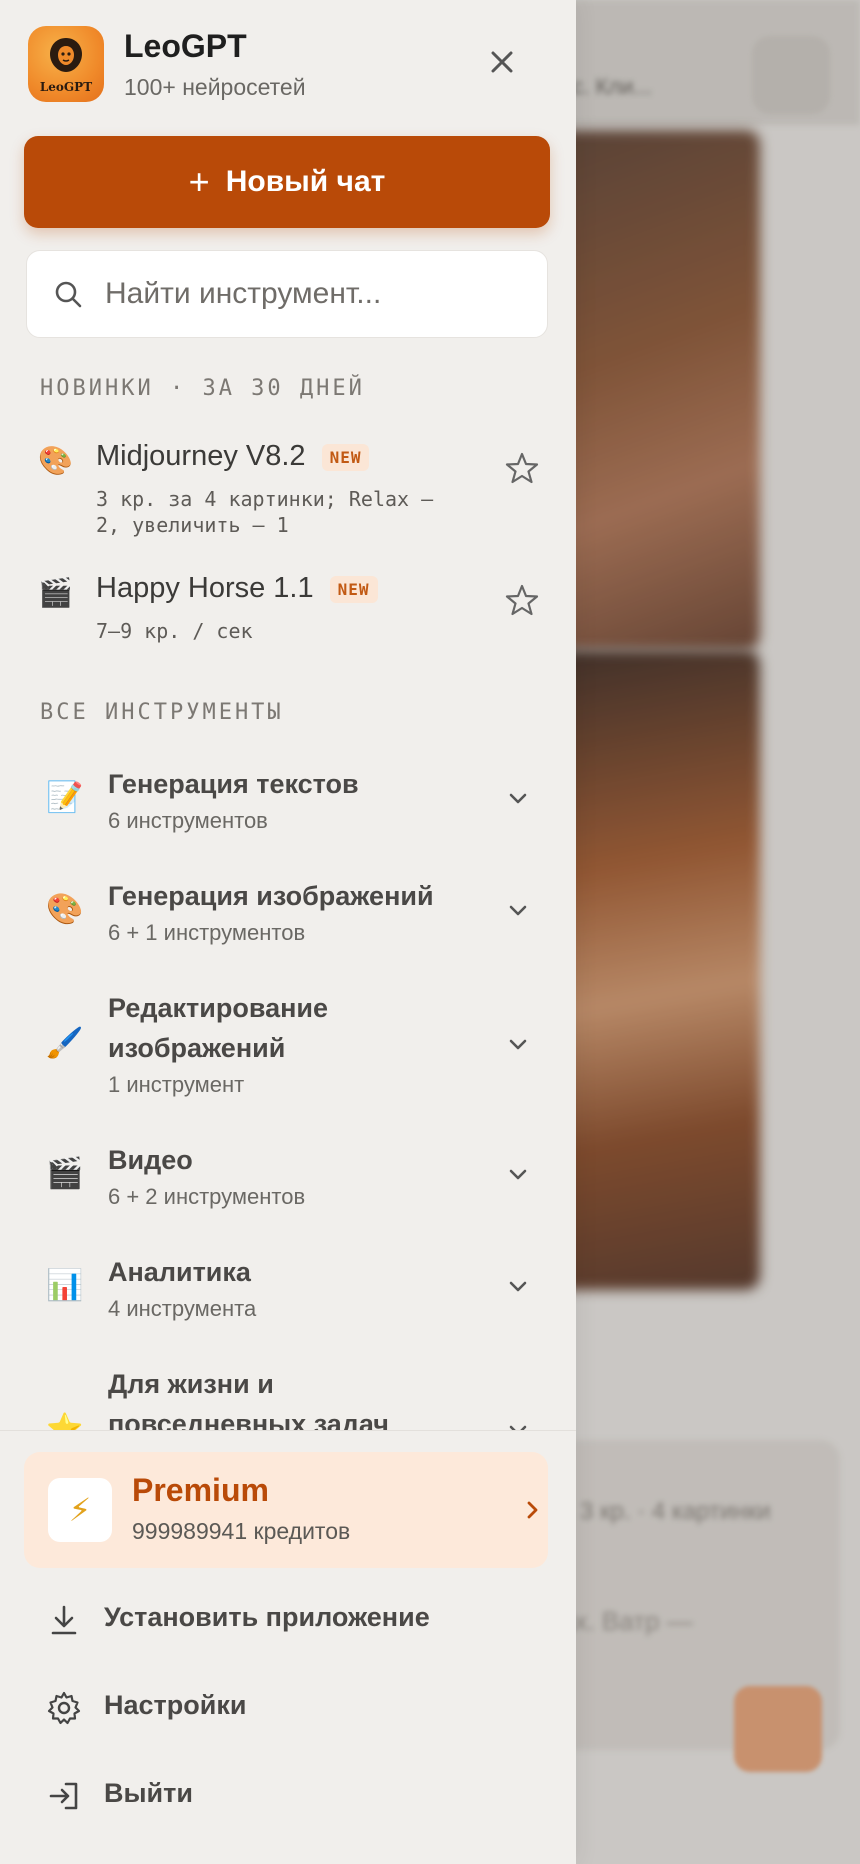 Image resolution: width=860 pixels, height=1864 pixels. What do you see at coordinates (63, 1796) in the screenshot?
I see `logout-icon` at bounding box center [63, 1796].